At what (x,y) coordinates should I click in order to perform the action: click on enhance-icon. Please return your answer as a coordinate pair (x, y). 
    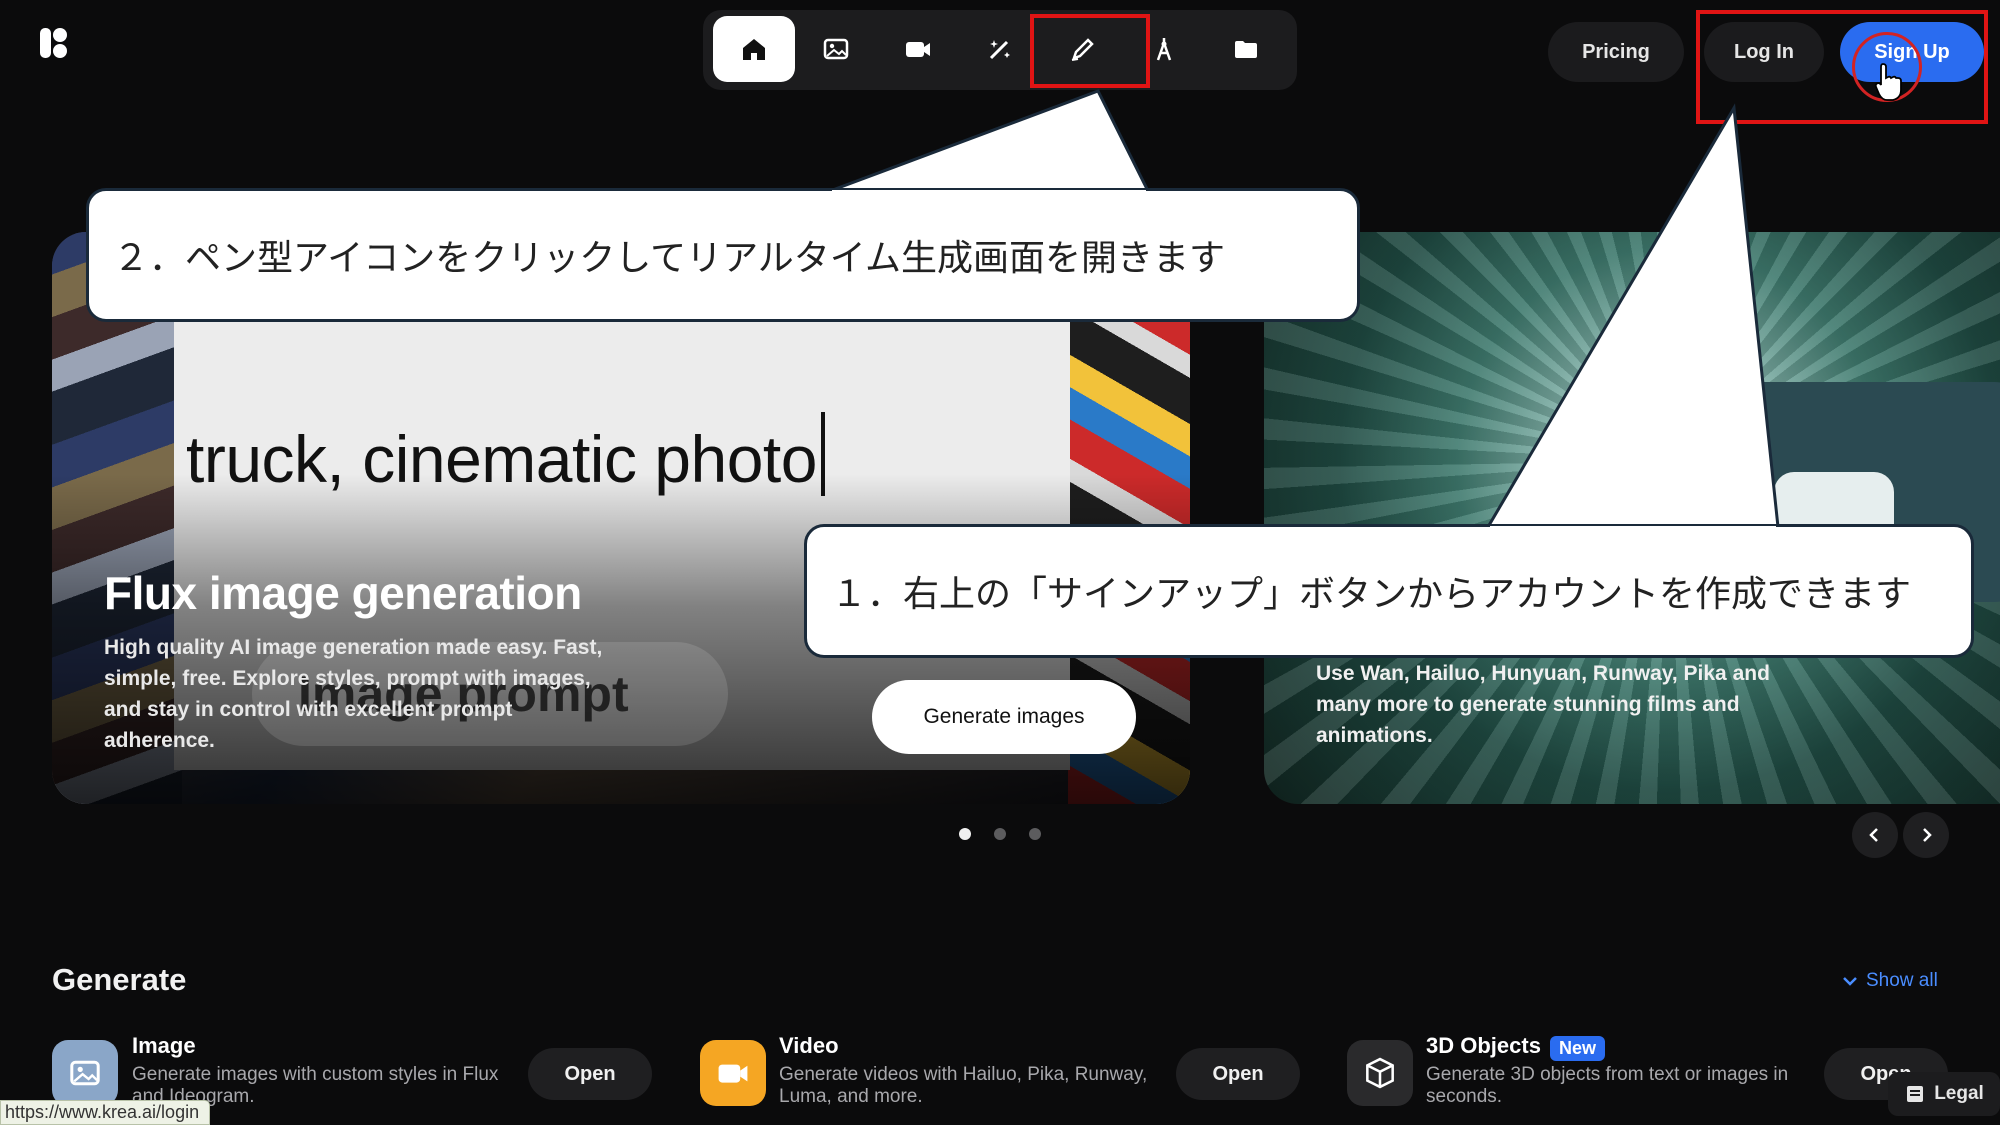
    Looking at the image, I should click on (999, 50).